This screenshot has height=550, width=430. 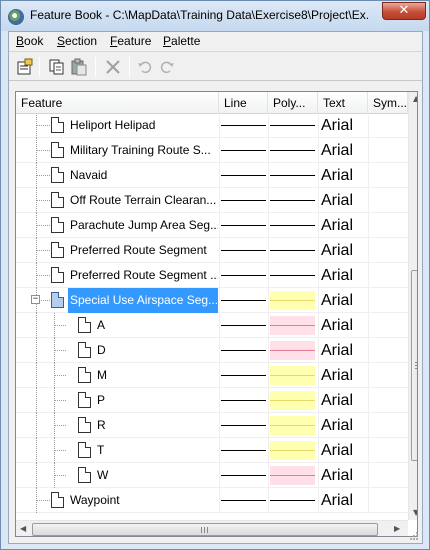 I want to click on horizontal-scroll-thumb, so click(x=205, y=529).